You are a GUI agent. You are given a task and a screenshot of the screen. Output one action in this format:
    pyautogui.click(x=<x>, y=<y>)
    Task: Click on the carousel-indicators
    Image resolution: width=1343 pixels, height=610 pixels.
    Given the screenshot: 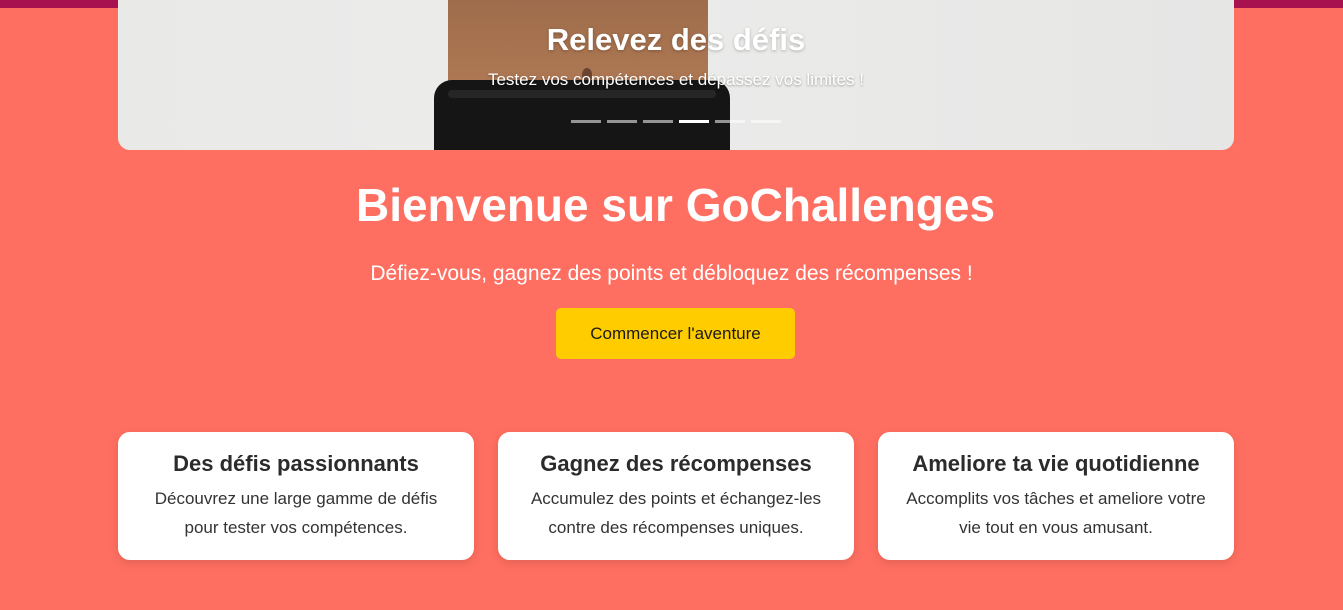 What is the action you would take?
    pyautogui.click(x=676, y=121)
    